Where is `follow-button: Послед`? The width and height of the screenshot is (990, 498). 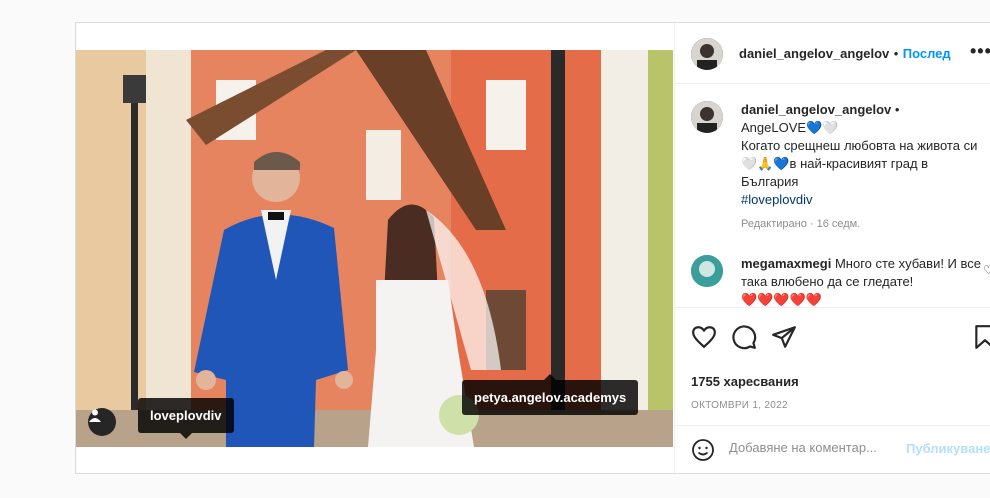 follow-button: Послед is located at coordinates (927, 53).